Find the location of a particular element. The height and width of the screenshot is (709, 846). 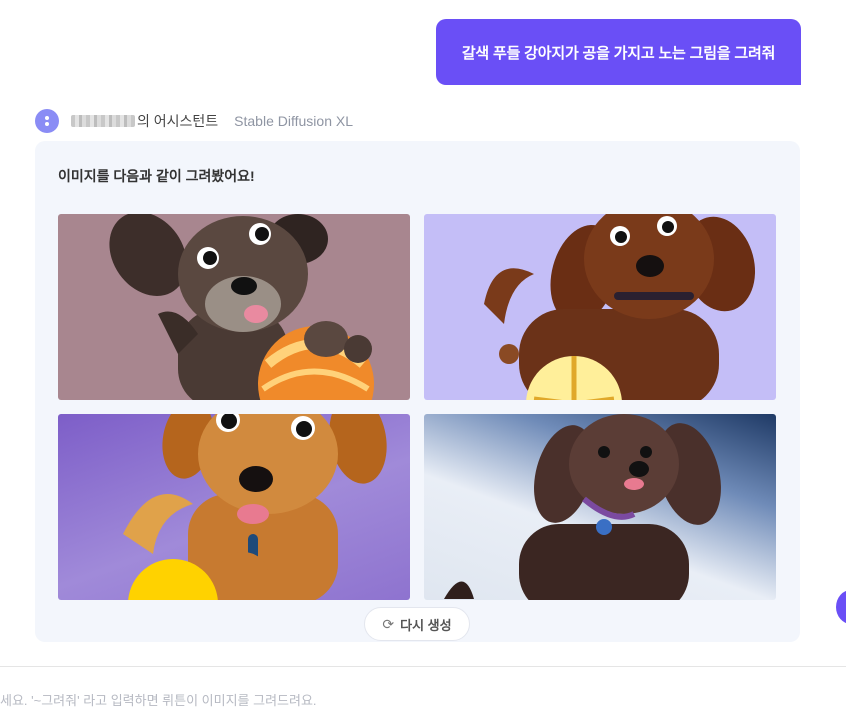

input-divider is located at coordinates (423, 666).